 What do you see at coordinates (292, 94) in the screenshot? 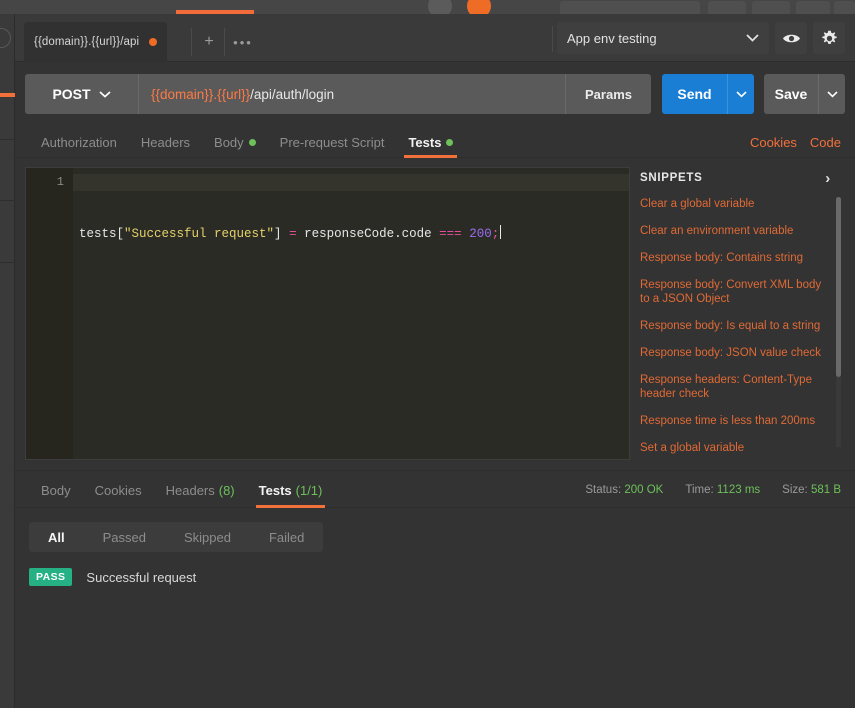
I see `url-path-text: /api/auth/login` at bounding box center [292, 94].